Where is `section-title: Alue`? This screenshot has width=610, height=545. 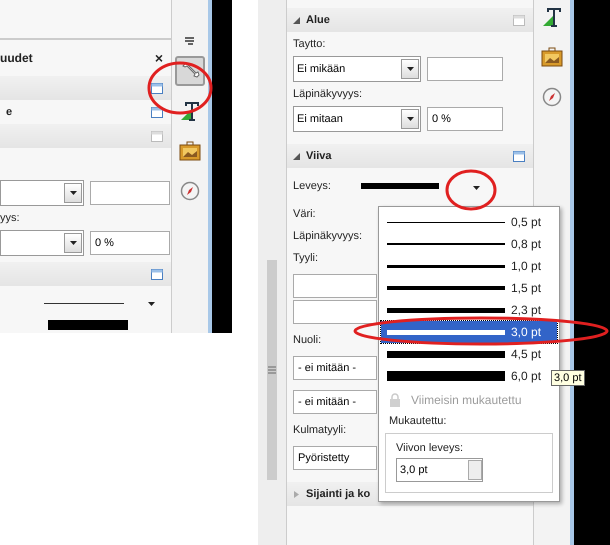
section-title: Alue is located at coordinates (318, 20).